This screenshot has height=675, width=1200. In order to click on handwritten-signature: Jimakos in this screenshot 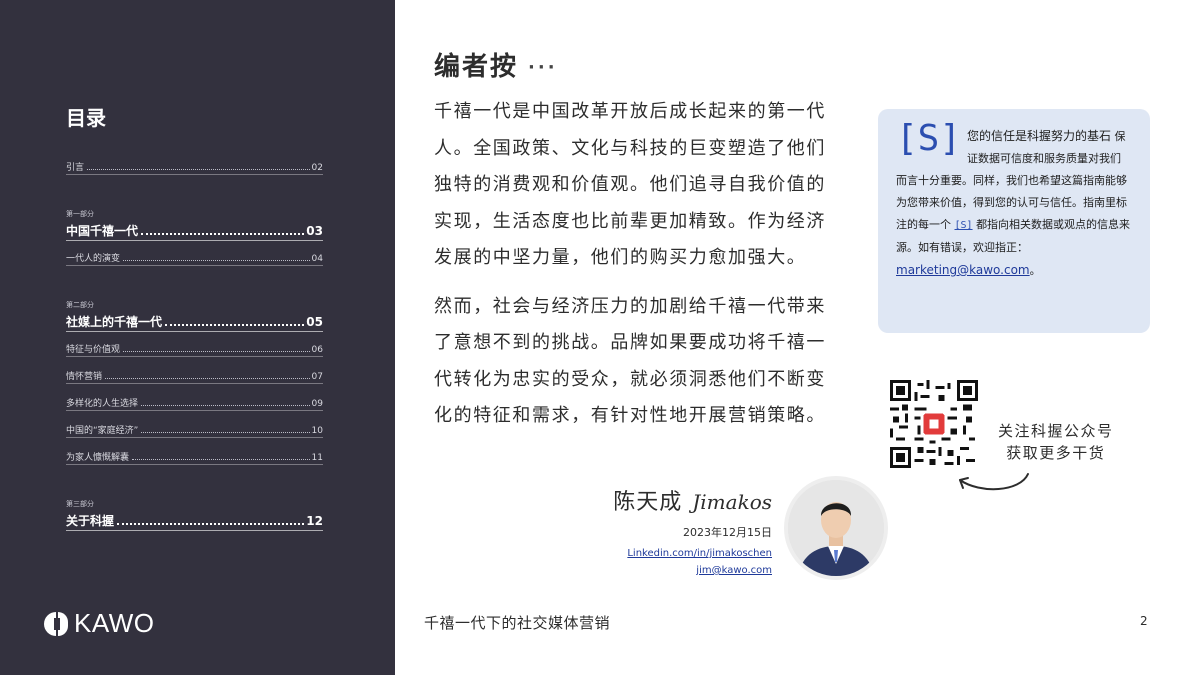, I will do `click(732, 502)`.